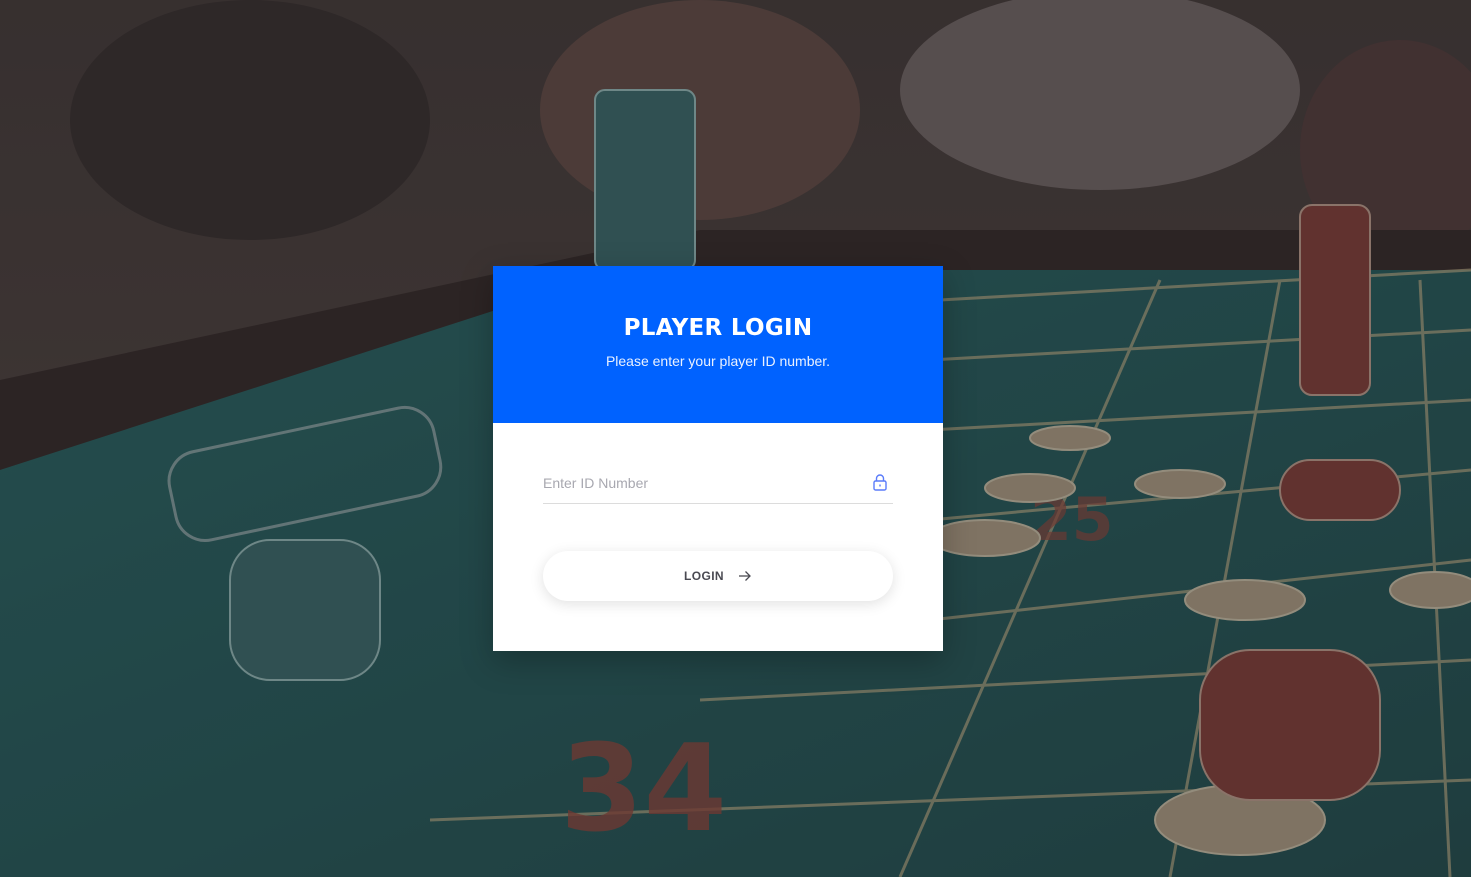 The width and height of the screenshot is (1471, 877). Describe the element at coordinates (718, 361) in the screenshot. I see `page-subtitle: Please enter your player ID number.` at that location.